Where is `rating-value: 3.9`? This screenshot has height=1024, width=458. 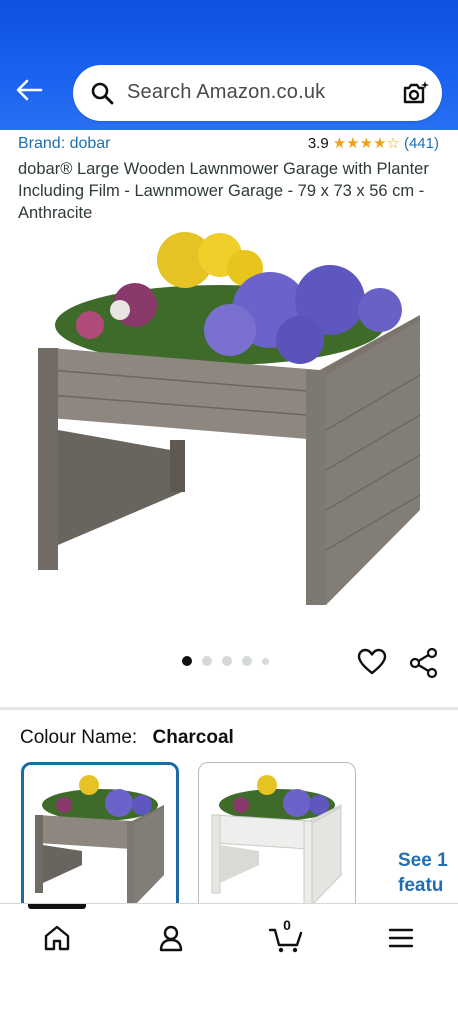
rating-value: 3.9 is located at coordinates (318, 143).